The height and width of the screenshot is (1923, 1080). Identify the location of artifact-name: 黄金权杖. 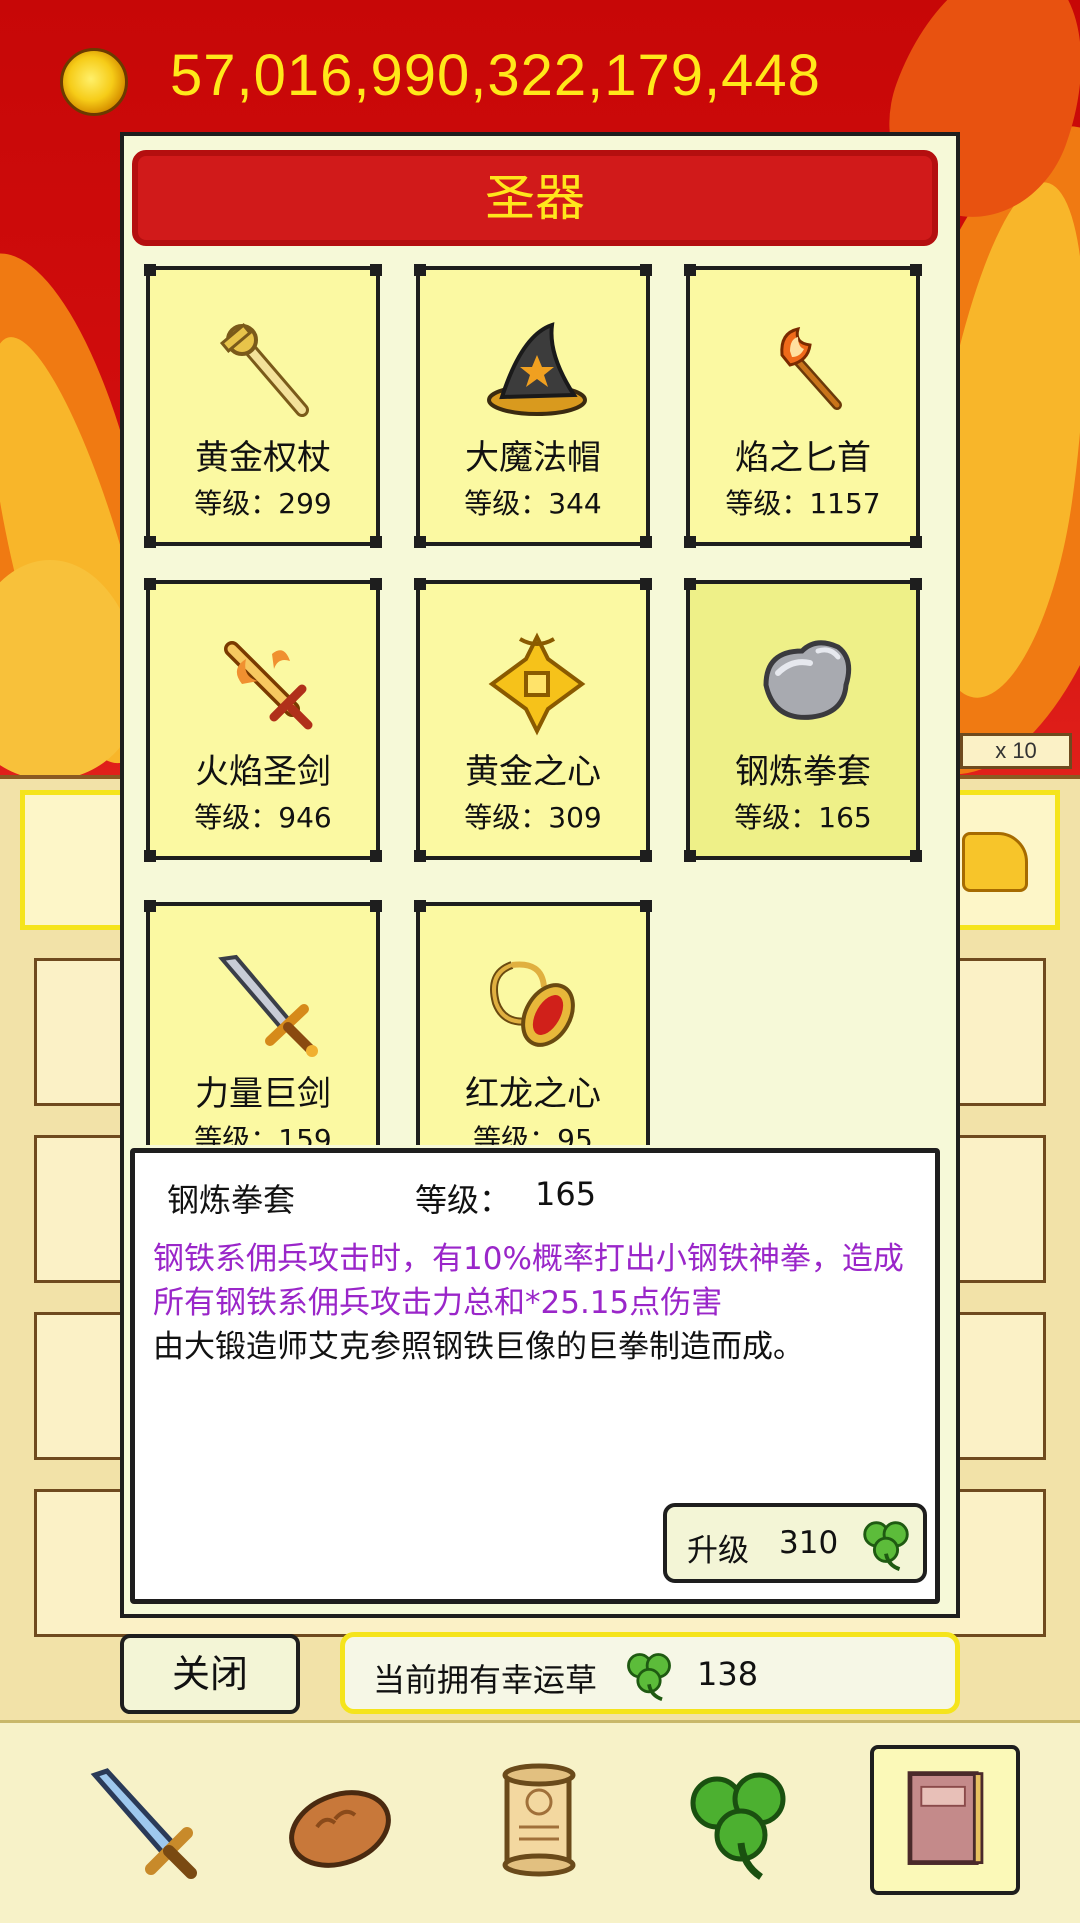
(263, 458).